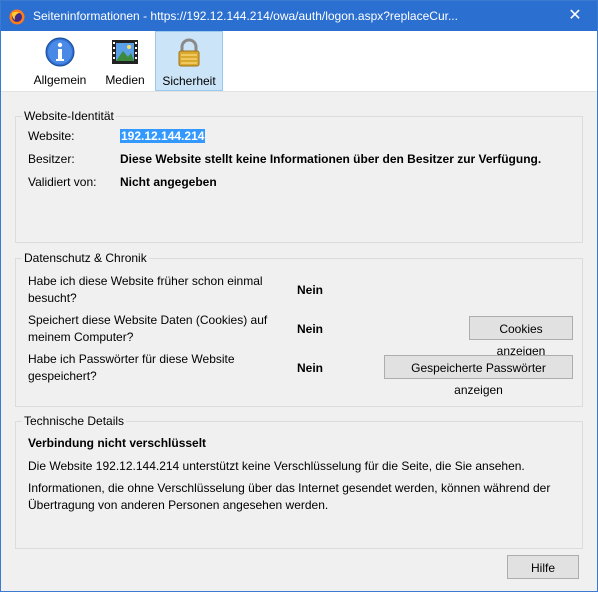 The width and height of the screenshot is (598, 592). I want to click on tab-toolbar: Allgemein Medien Sicherheit, so click(299, 61).